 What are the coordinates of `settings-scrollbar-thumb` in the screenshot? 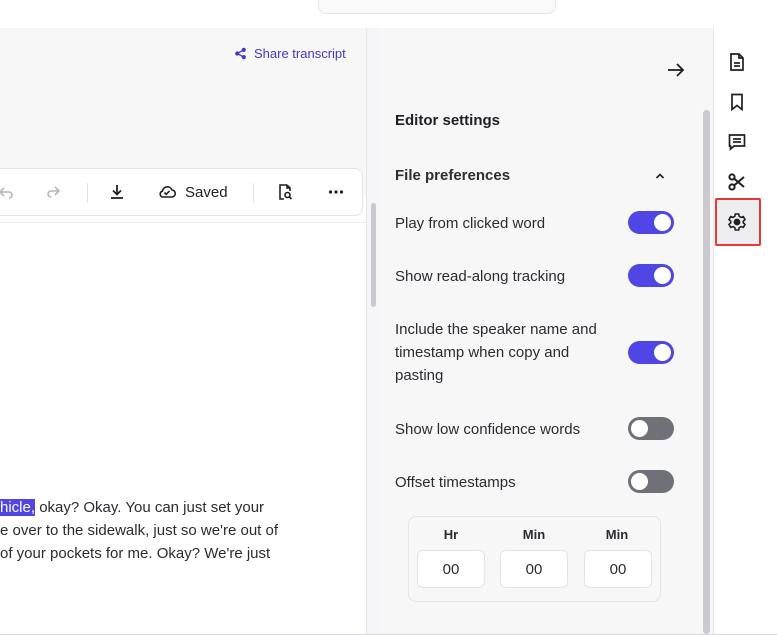 It's located at (706, 372).